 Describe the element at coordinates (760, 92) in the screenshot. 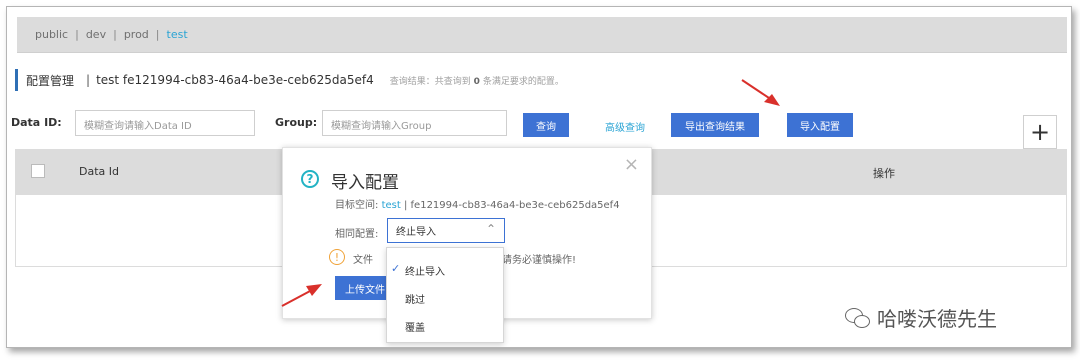

I see `arrow-to-import-button` at that location.